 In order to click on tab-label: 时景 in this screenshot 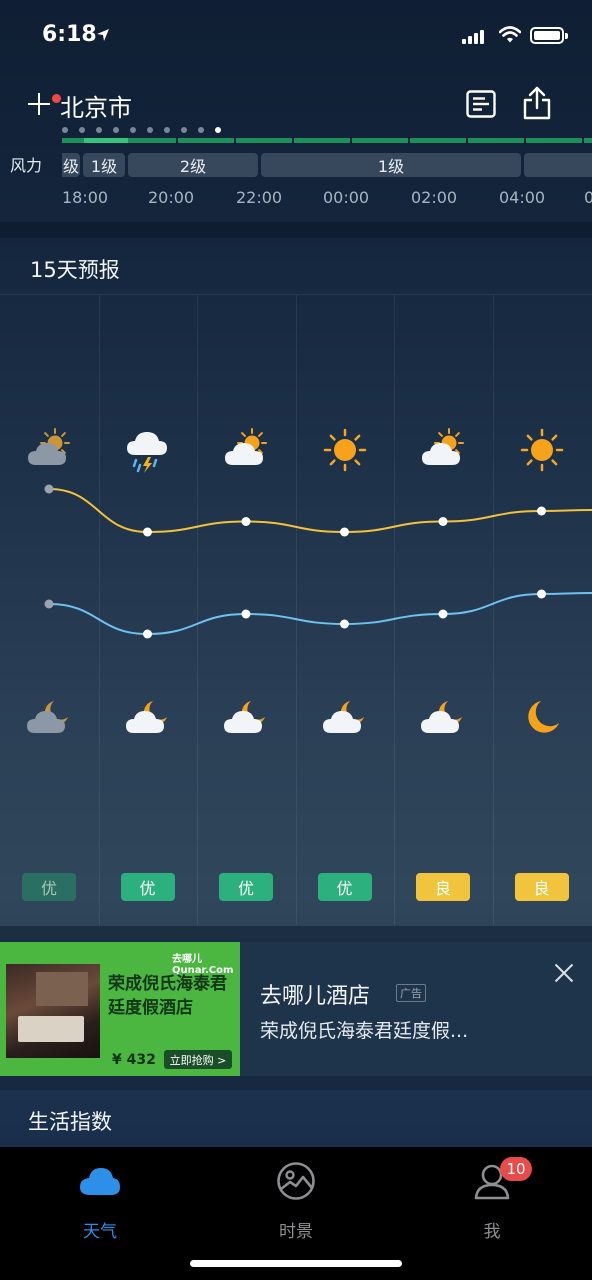, I will do `click(296, 1232)`.